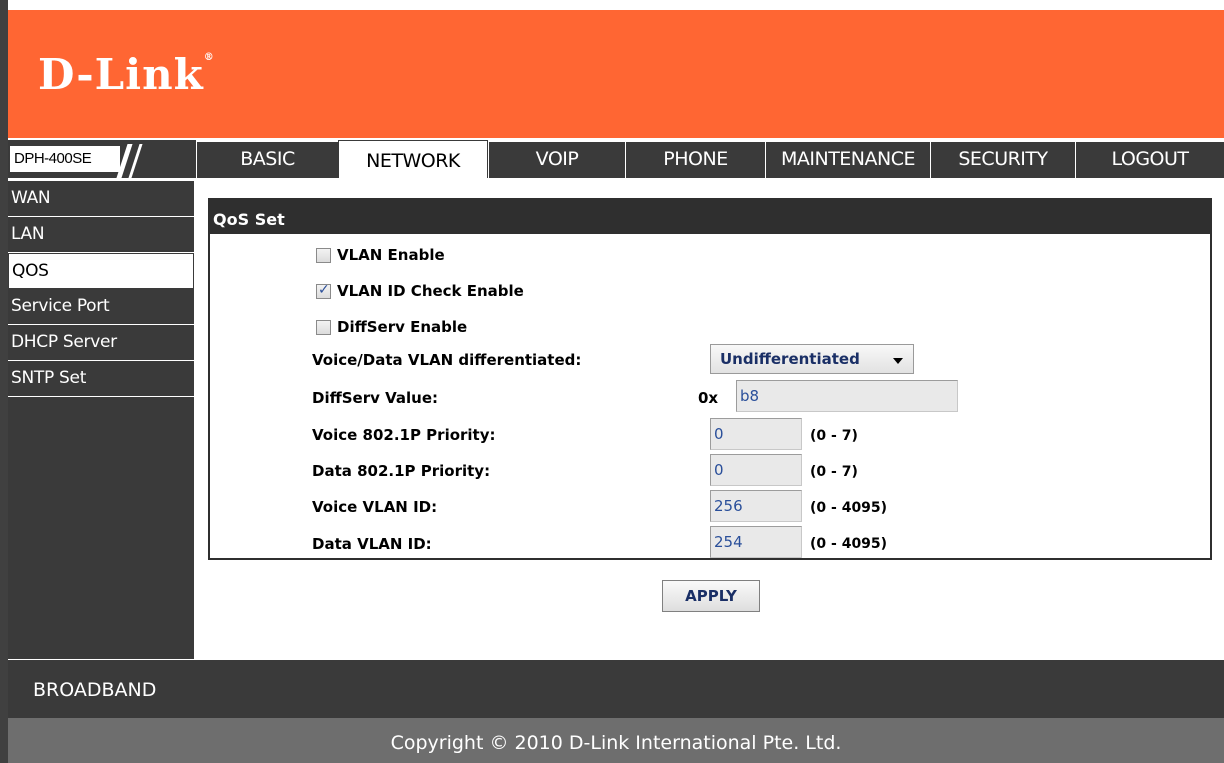 The image size is (1224, 763). I want to click on model-box: DPH-400SE, so click(102, 159).